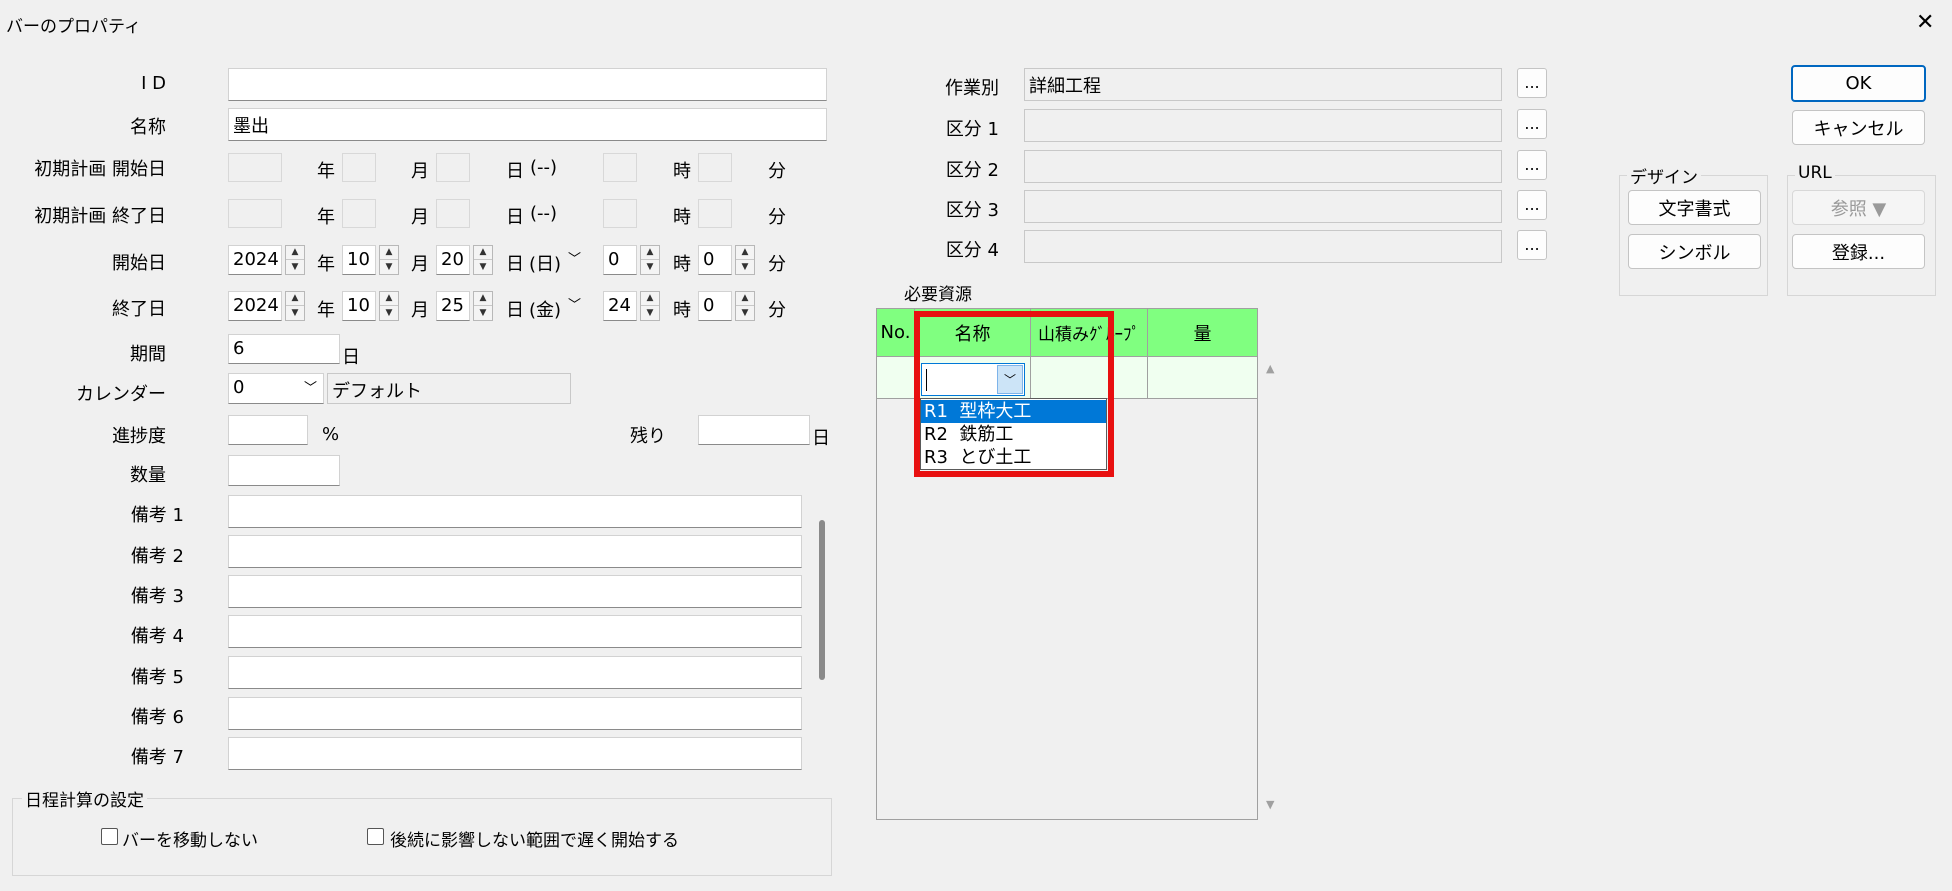 This screenshot has width=1952, height=891. I want to click on remarks-scrollbar-thumb, so click(822, 600).